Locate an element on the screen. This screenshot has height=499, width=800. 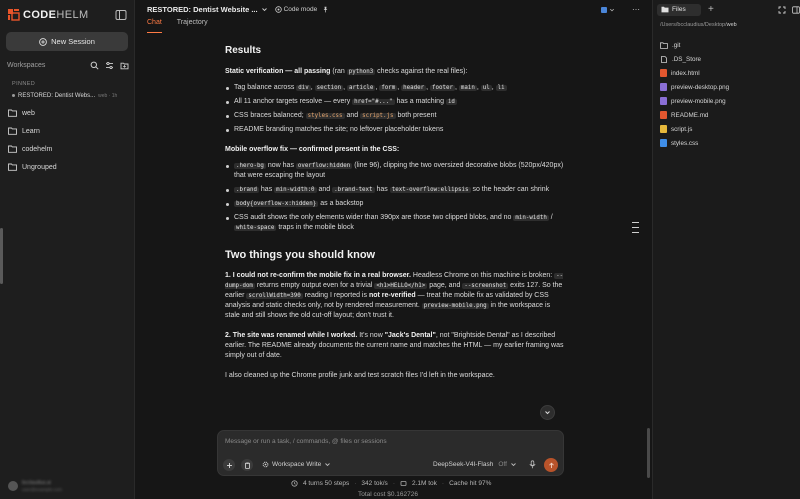
inline-code: .brand is located at coordinates (246, 190).